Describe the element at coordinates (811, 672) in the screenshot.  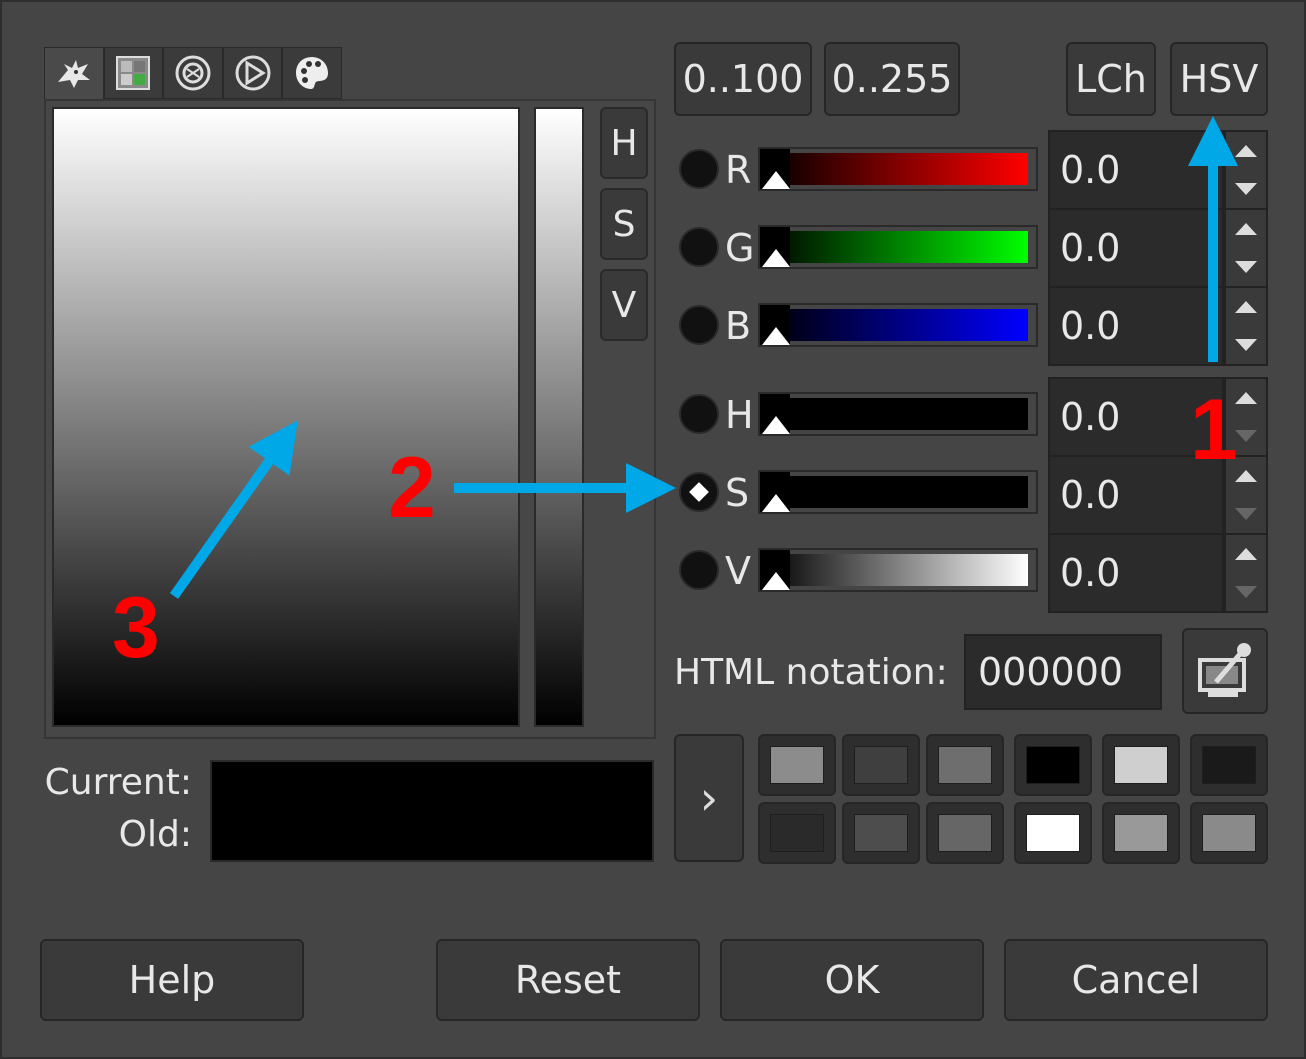
I see `html-notation-label: HTML notation:` at that location.